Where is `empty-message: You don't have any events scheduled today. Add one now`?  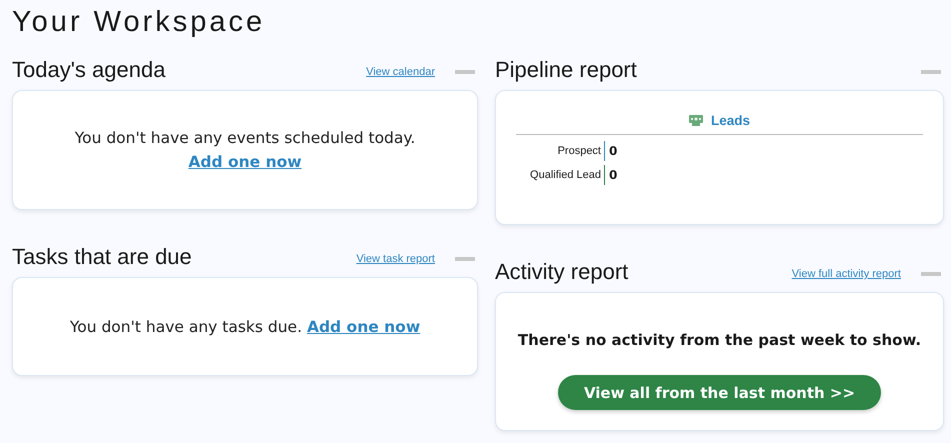
empty-message: You don't have any events scheduled today. Add one now is located at coordinates (245, 150).